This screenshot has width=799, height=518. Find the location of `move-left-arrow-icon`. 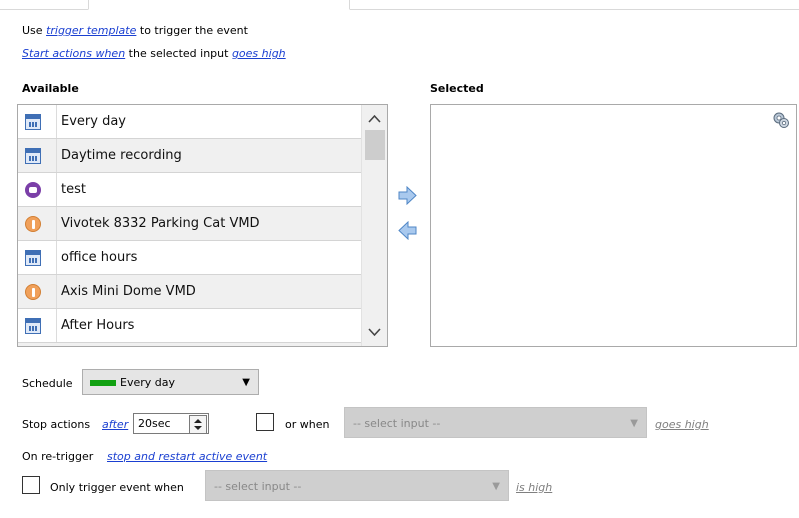

move-left-arrow-icon is located at coordinates (407, 230).